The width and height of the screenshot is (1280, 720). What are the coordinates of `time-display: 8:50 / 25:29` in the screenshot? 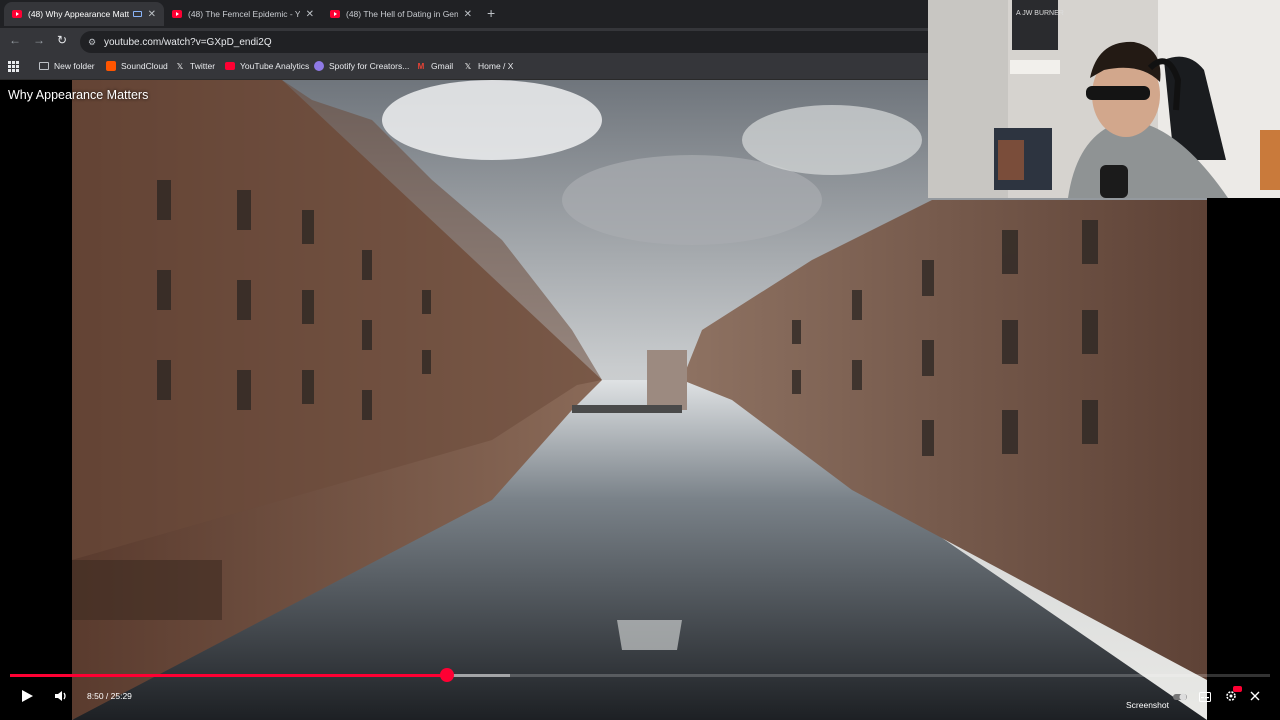 It's located at (109, 696).